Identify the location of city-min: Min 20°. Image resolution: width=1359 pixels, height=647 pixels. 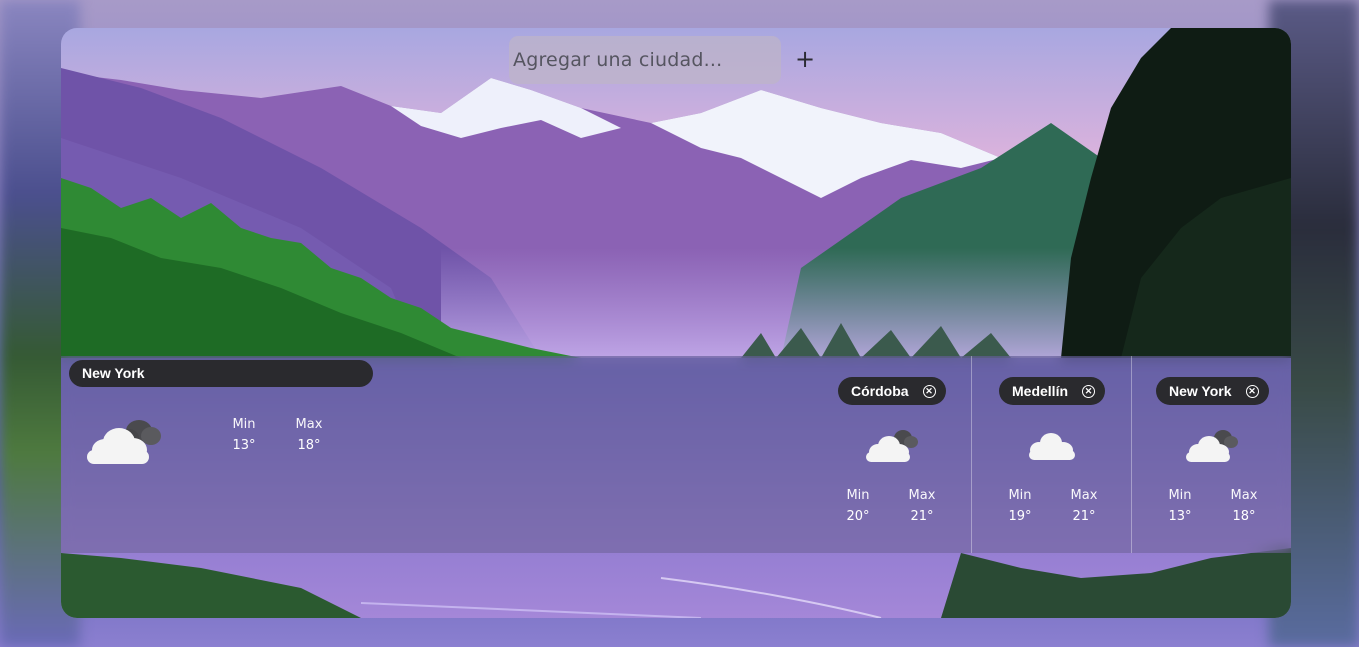
(858, 506).